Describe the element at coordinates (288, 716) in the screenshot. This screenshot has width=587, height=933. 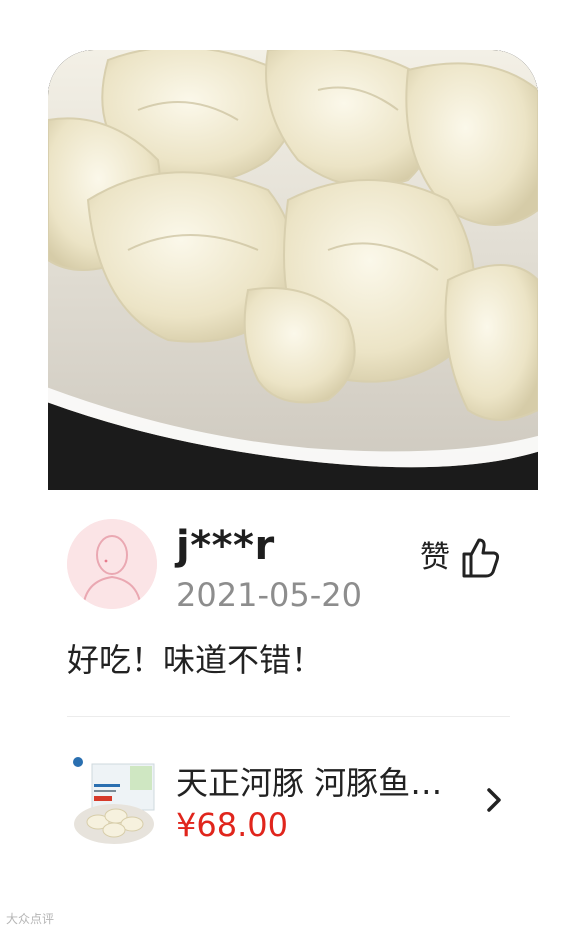
I see `divider` at that location.